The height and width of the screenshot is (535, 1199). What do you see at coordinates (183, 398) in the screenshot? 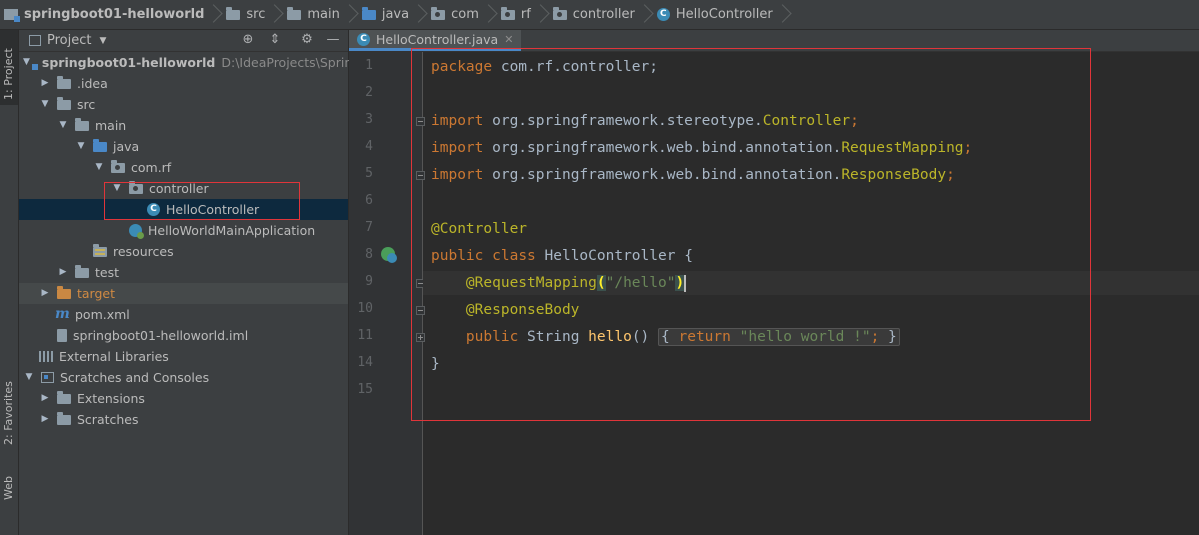
I see `tree-item-extensions: ▶ Extensions` at bounding box center [183, 398].